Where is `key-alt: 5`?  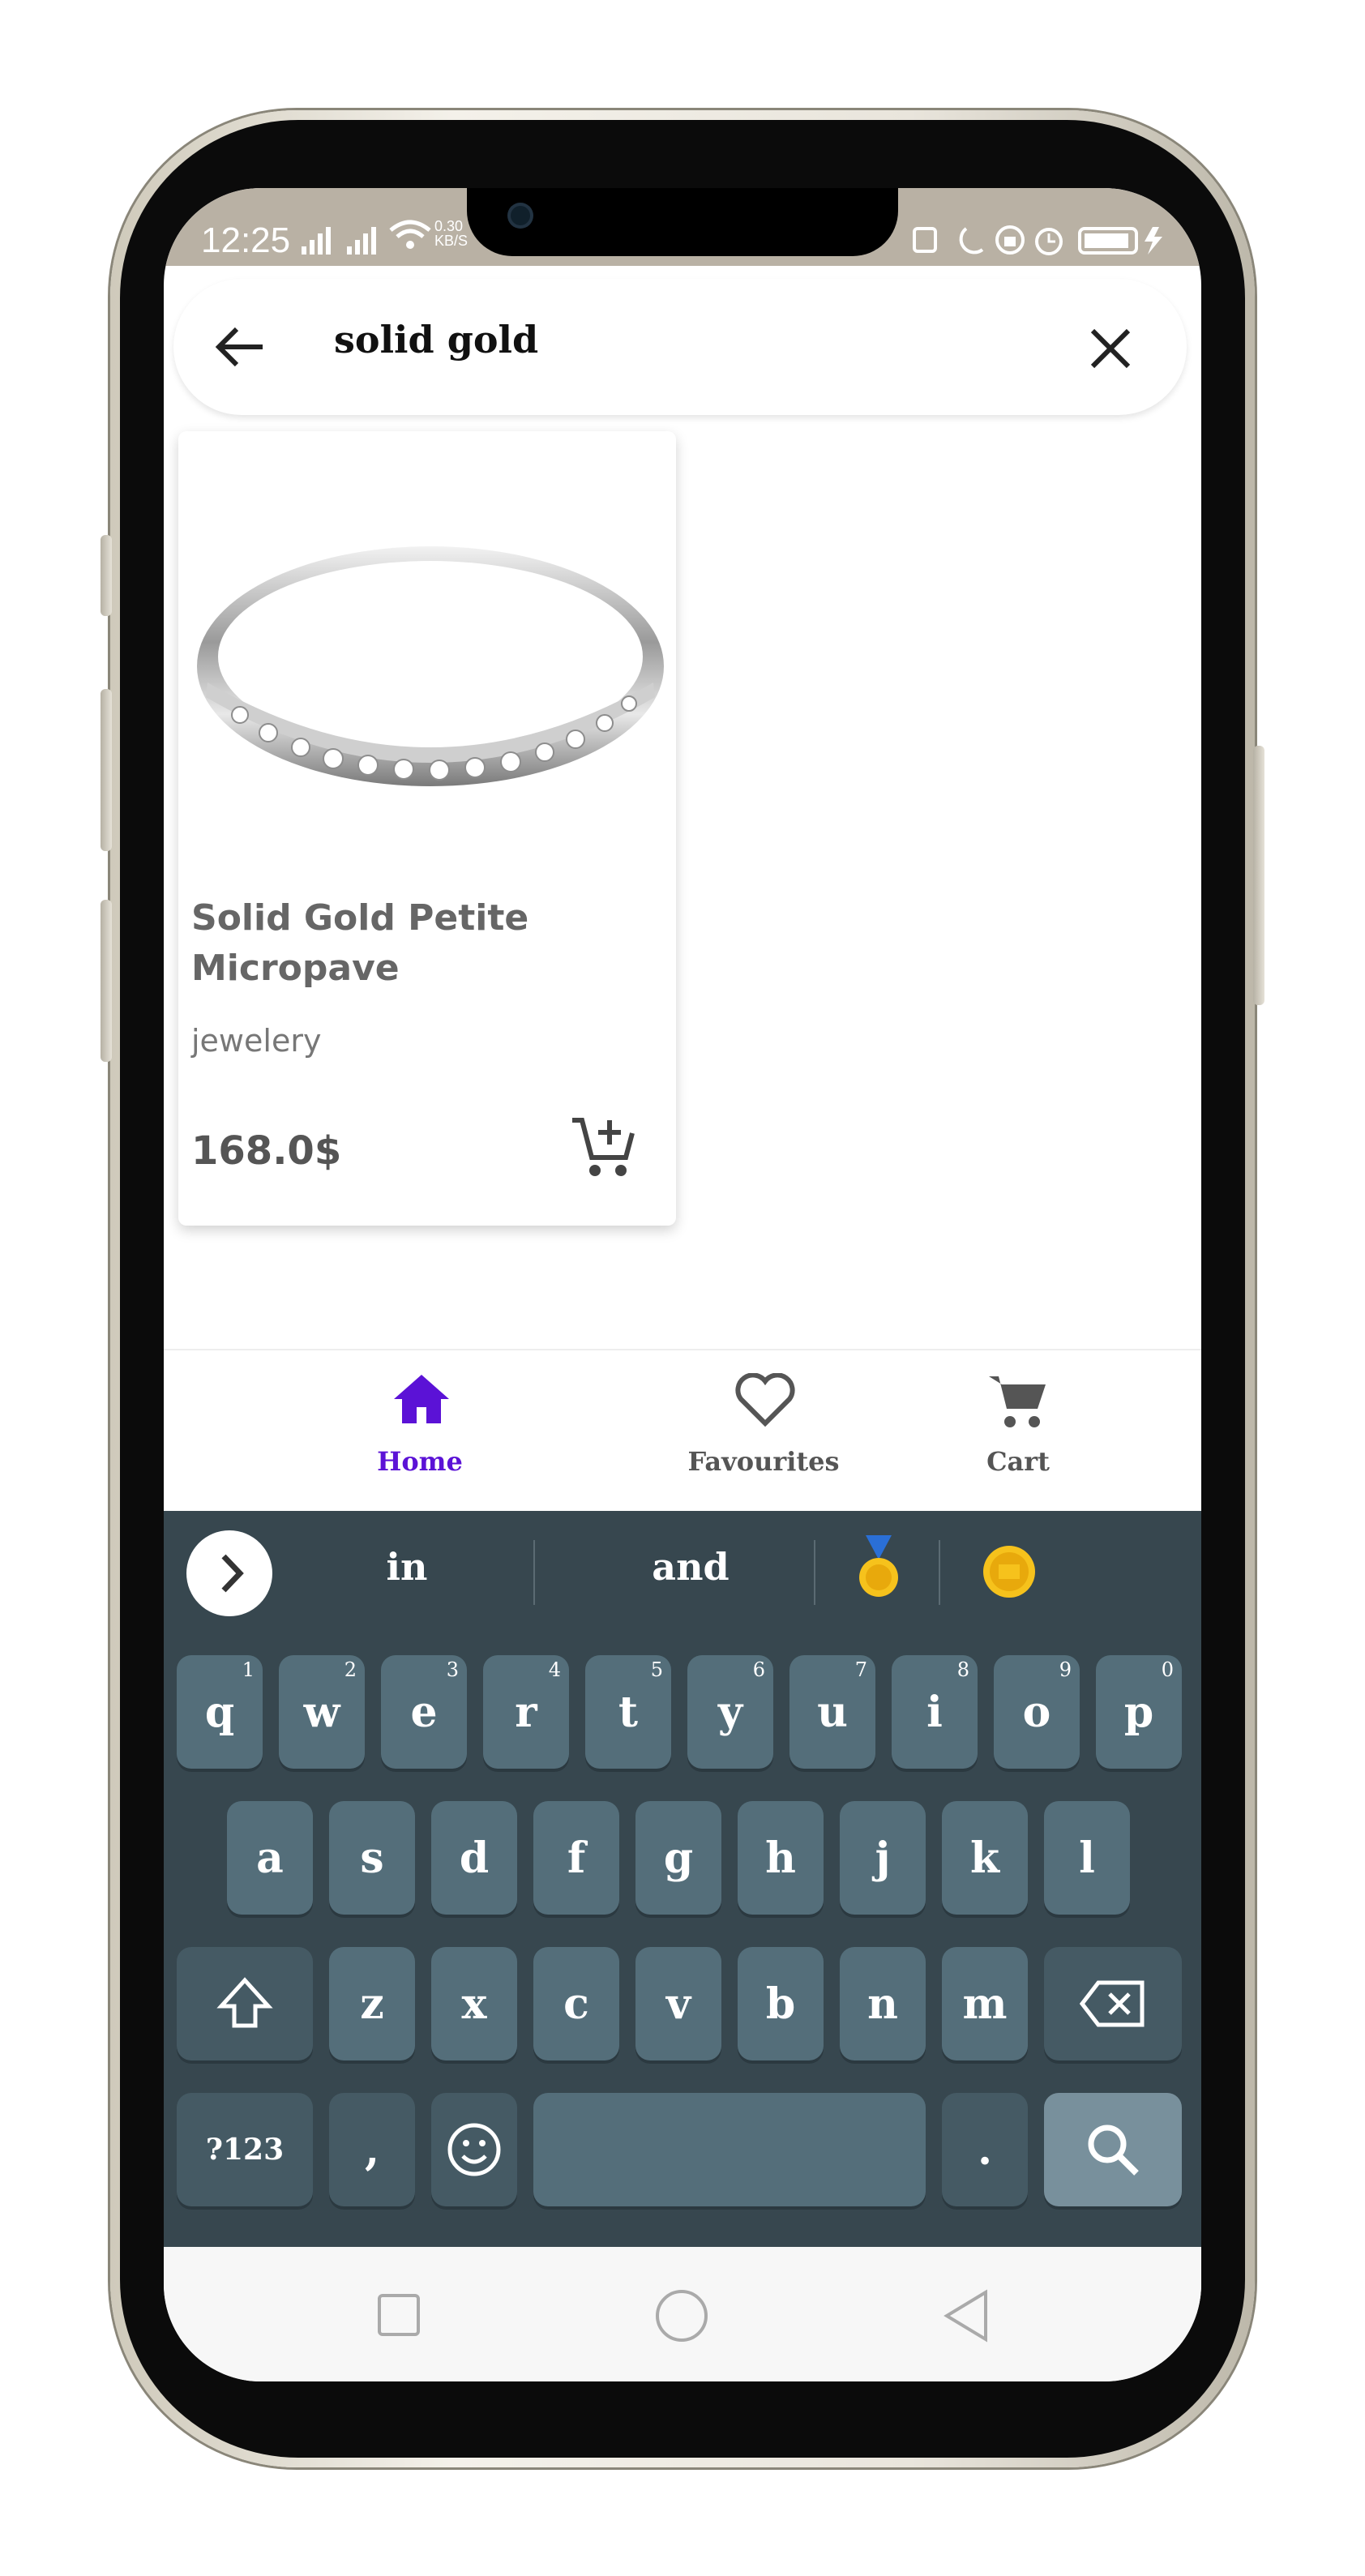 key-alt: 5 is located at coordinates (656, 1669).